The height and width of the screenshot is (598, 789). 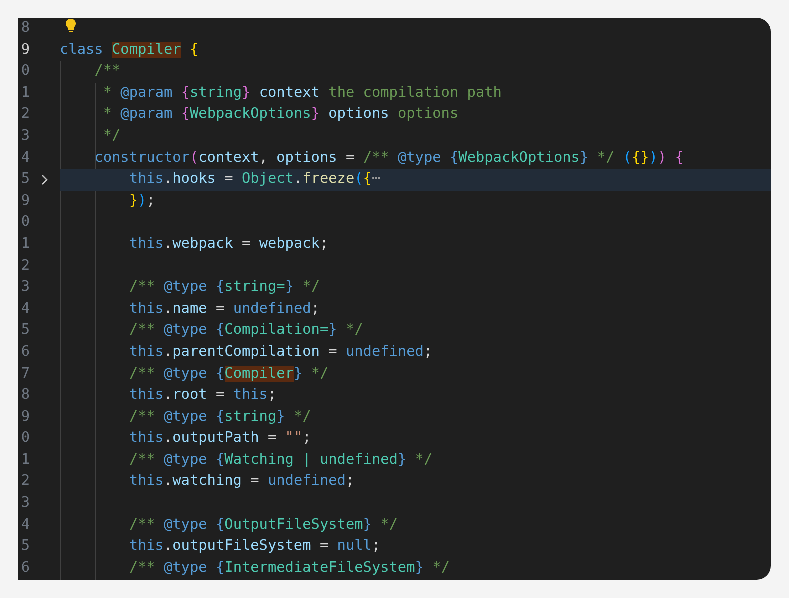 What do you see at coordinates (216, 438) in the screenshot?
I see `code-token: outputPath` at bounding box center [216, 438].